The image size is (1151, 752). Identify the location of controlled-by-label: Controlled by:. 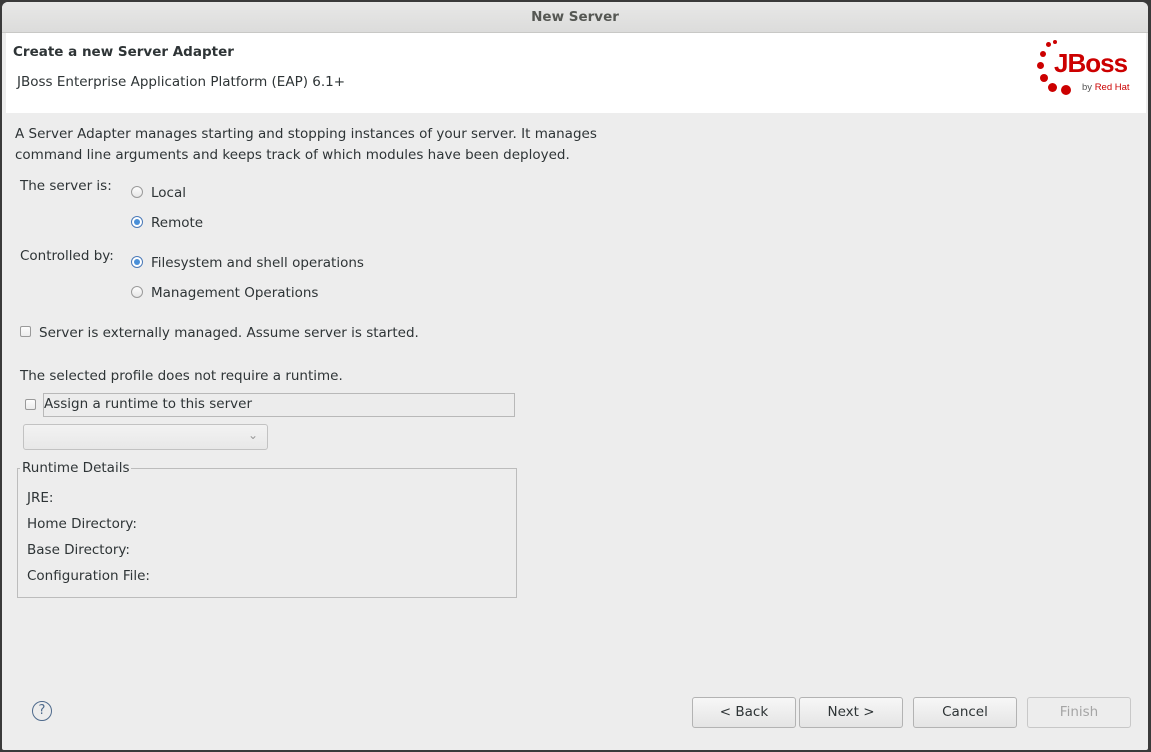
(67, 256).